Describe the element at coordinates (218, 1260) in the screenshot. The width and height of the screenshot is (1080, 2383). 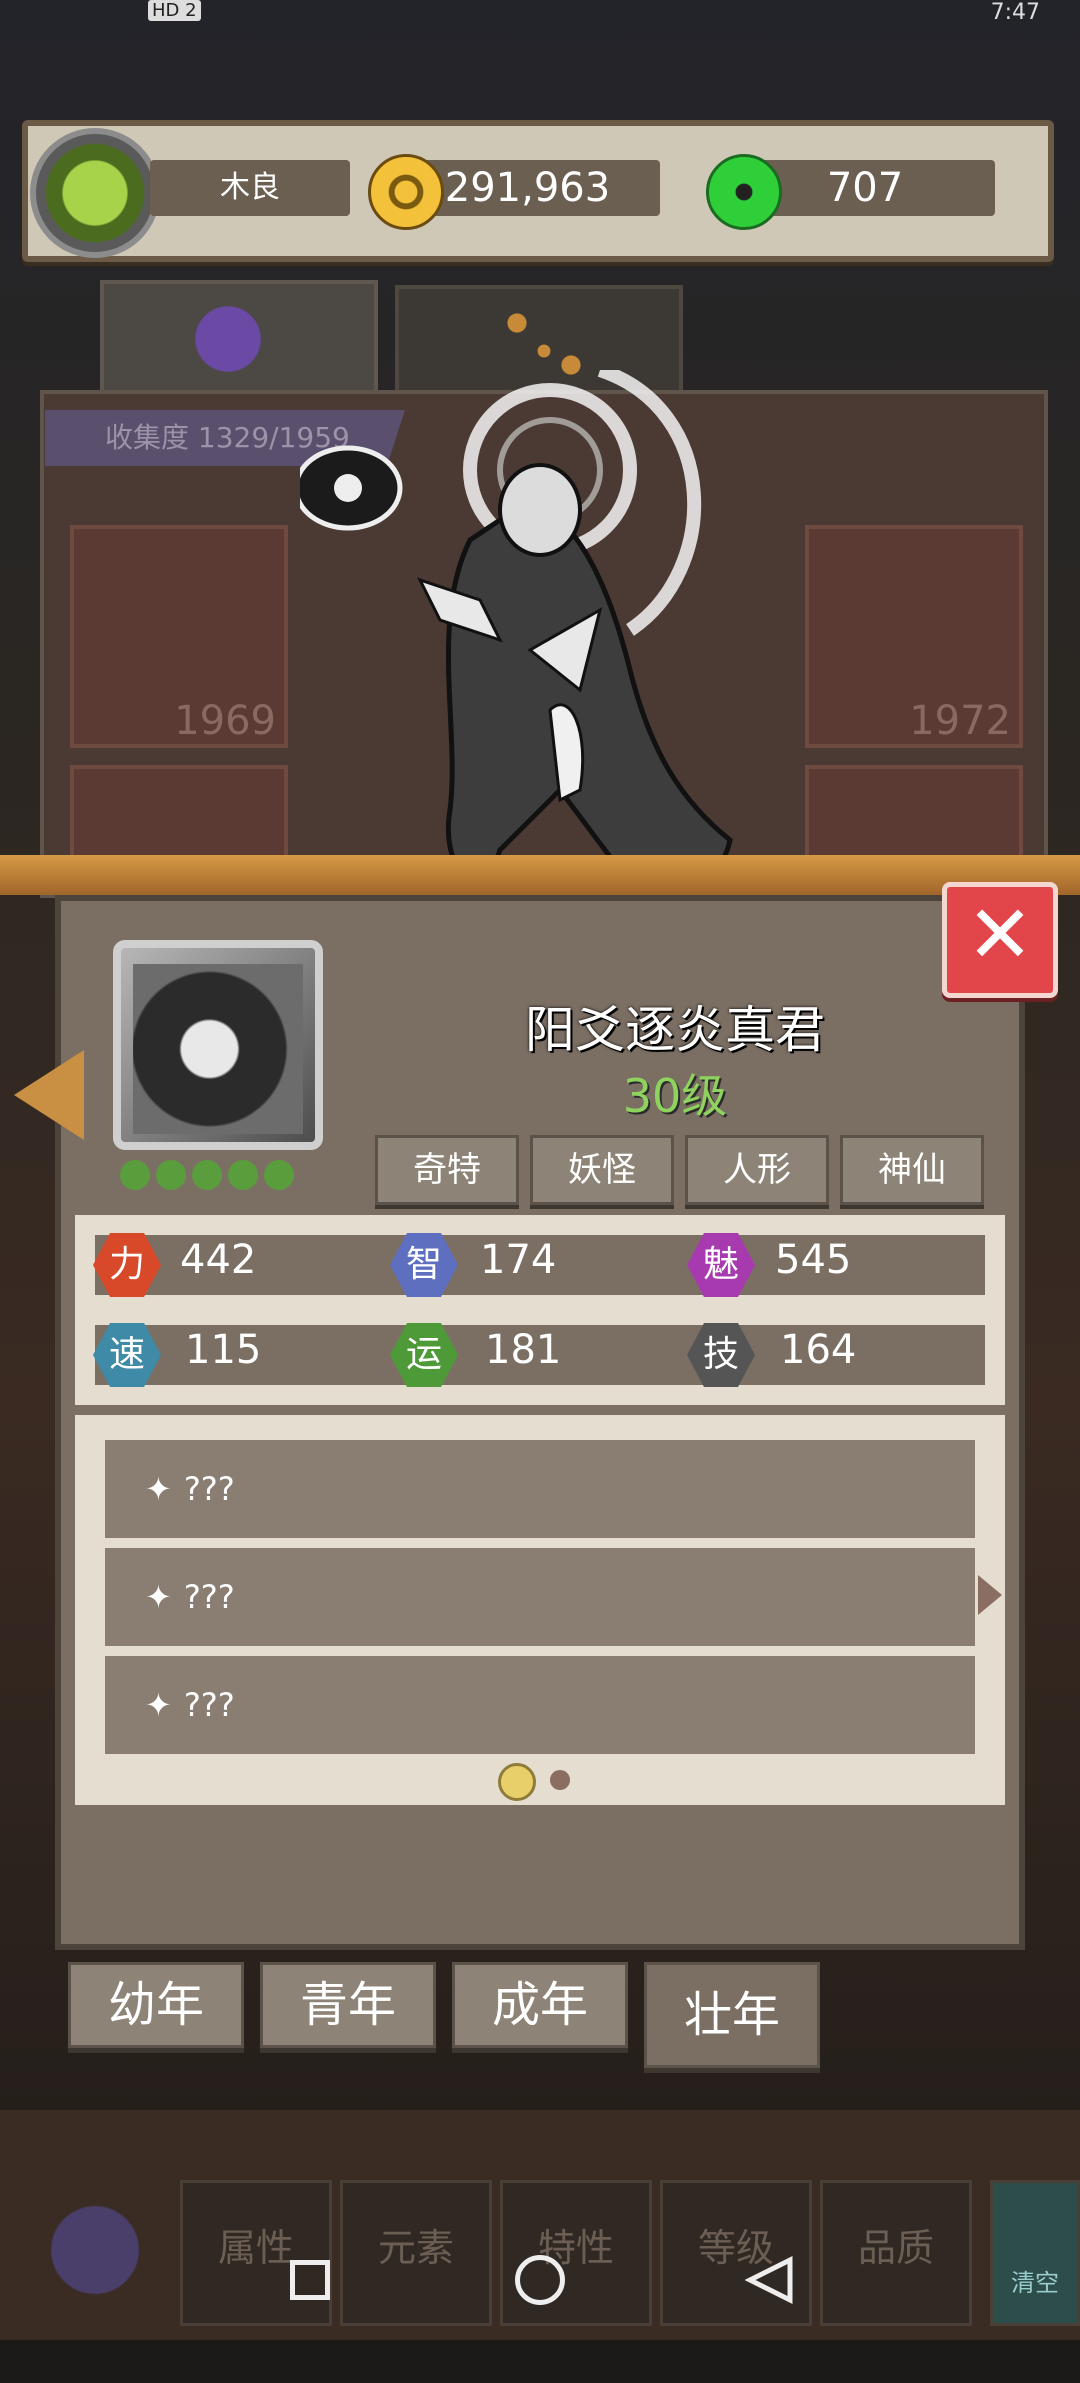
I see `strength-value: 442` at that location.